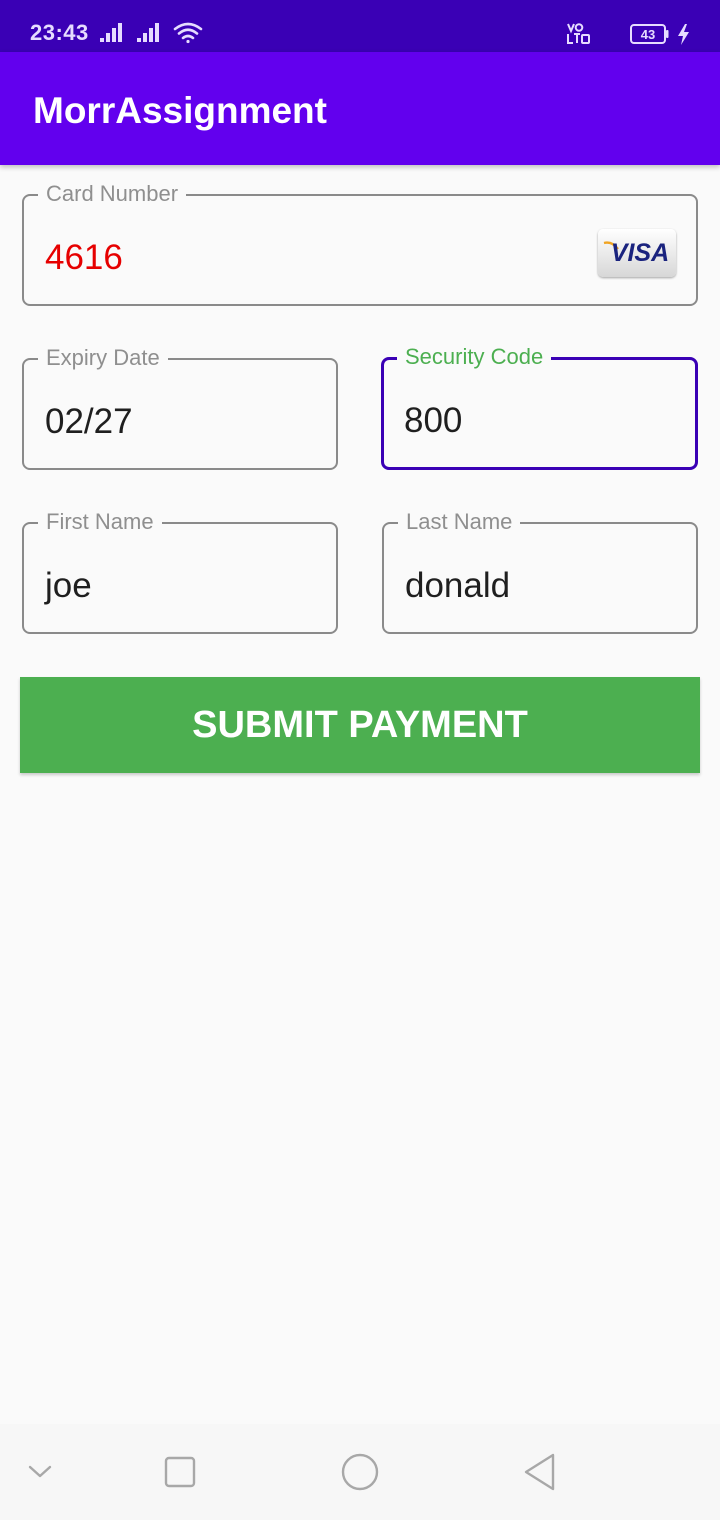 The width and height of the screenshot is (720, 1520). I want to click on first-name-field: First Name joe, so click(180, 571).